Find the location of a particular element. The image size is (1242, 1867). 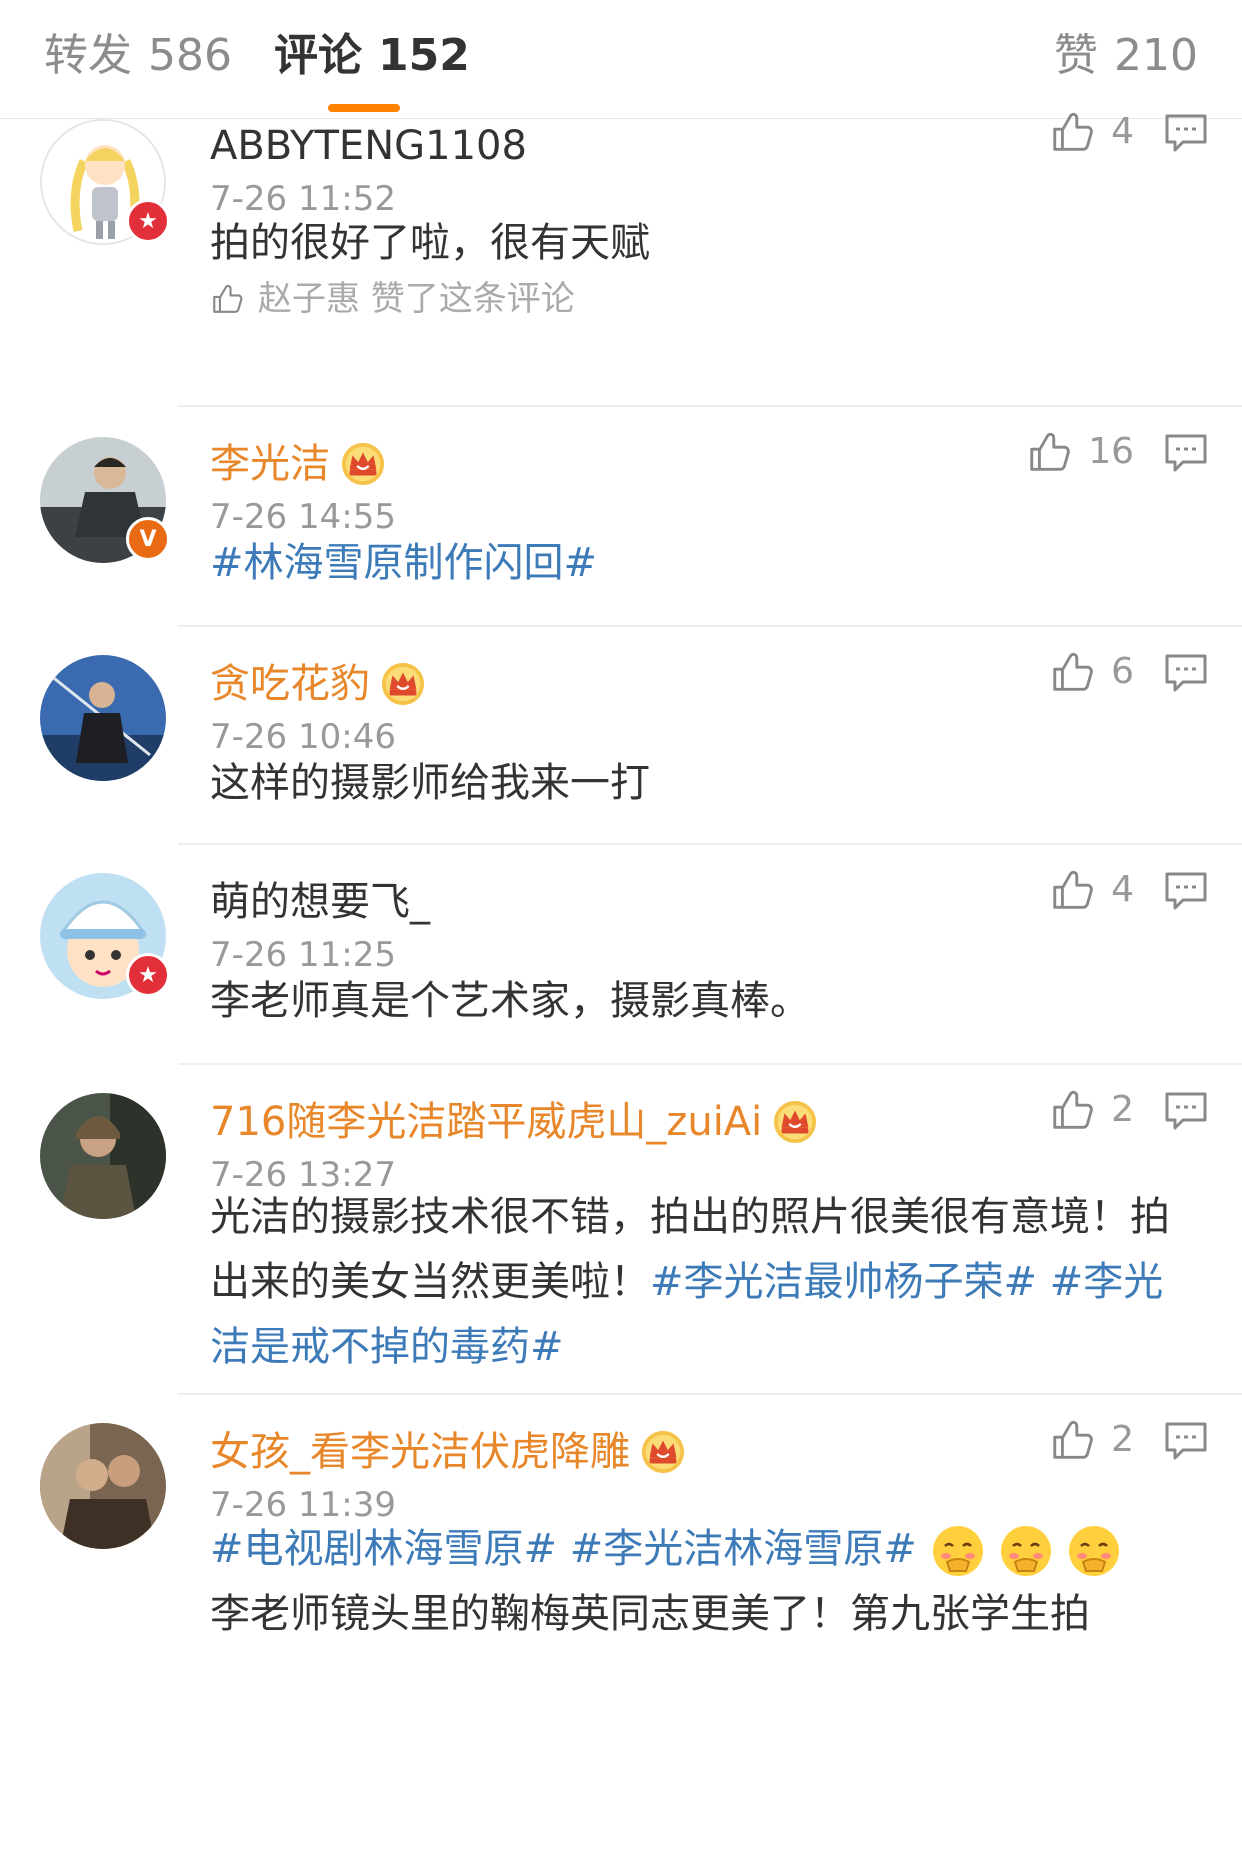

liked-by-note: 赵子惠 赞了这条评论 is located at coordinates (392, 299).